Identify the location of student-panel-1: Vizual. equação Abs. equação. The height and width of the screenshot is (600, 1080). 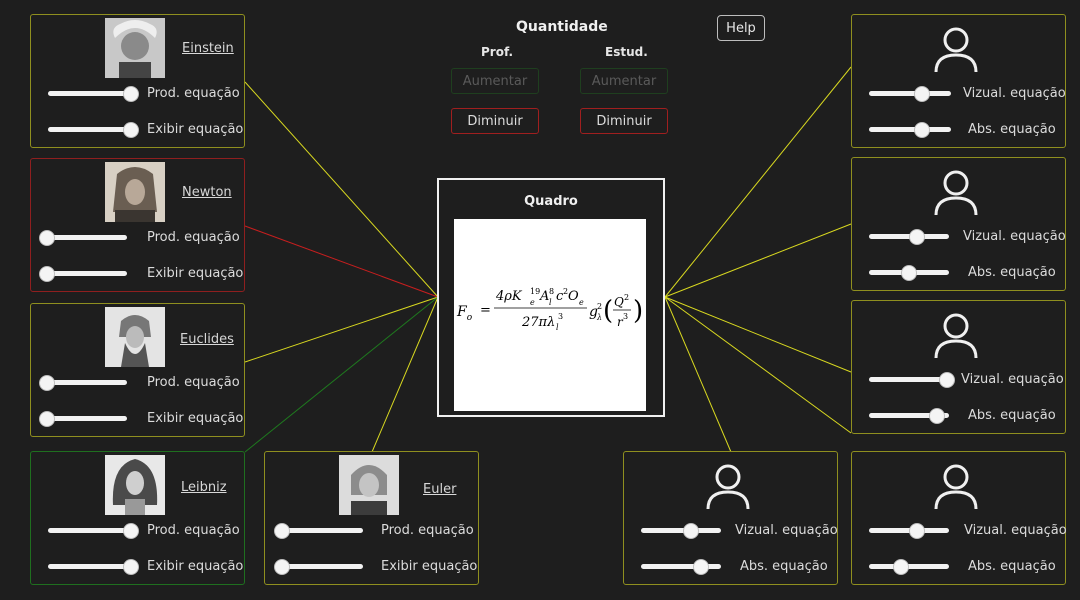
(958, 81).